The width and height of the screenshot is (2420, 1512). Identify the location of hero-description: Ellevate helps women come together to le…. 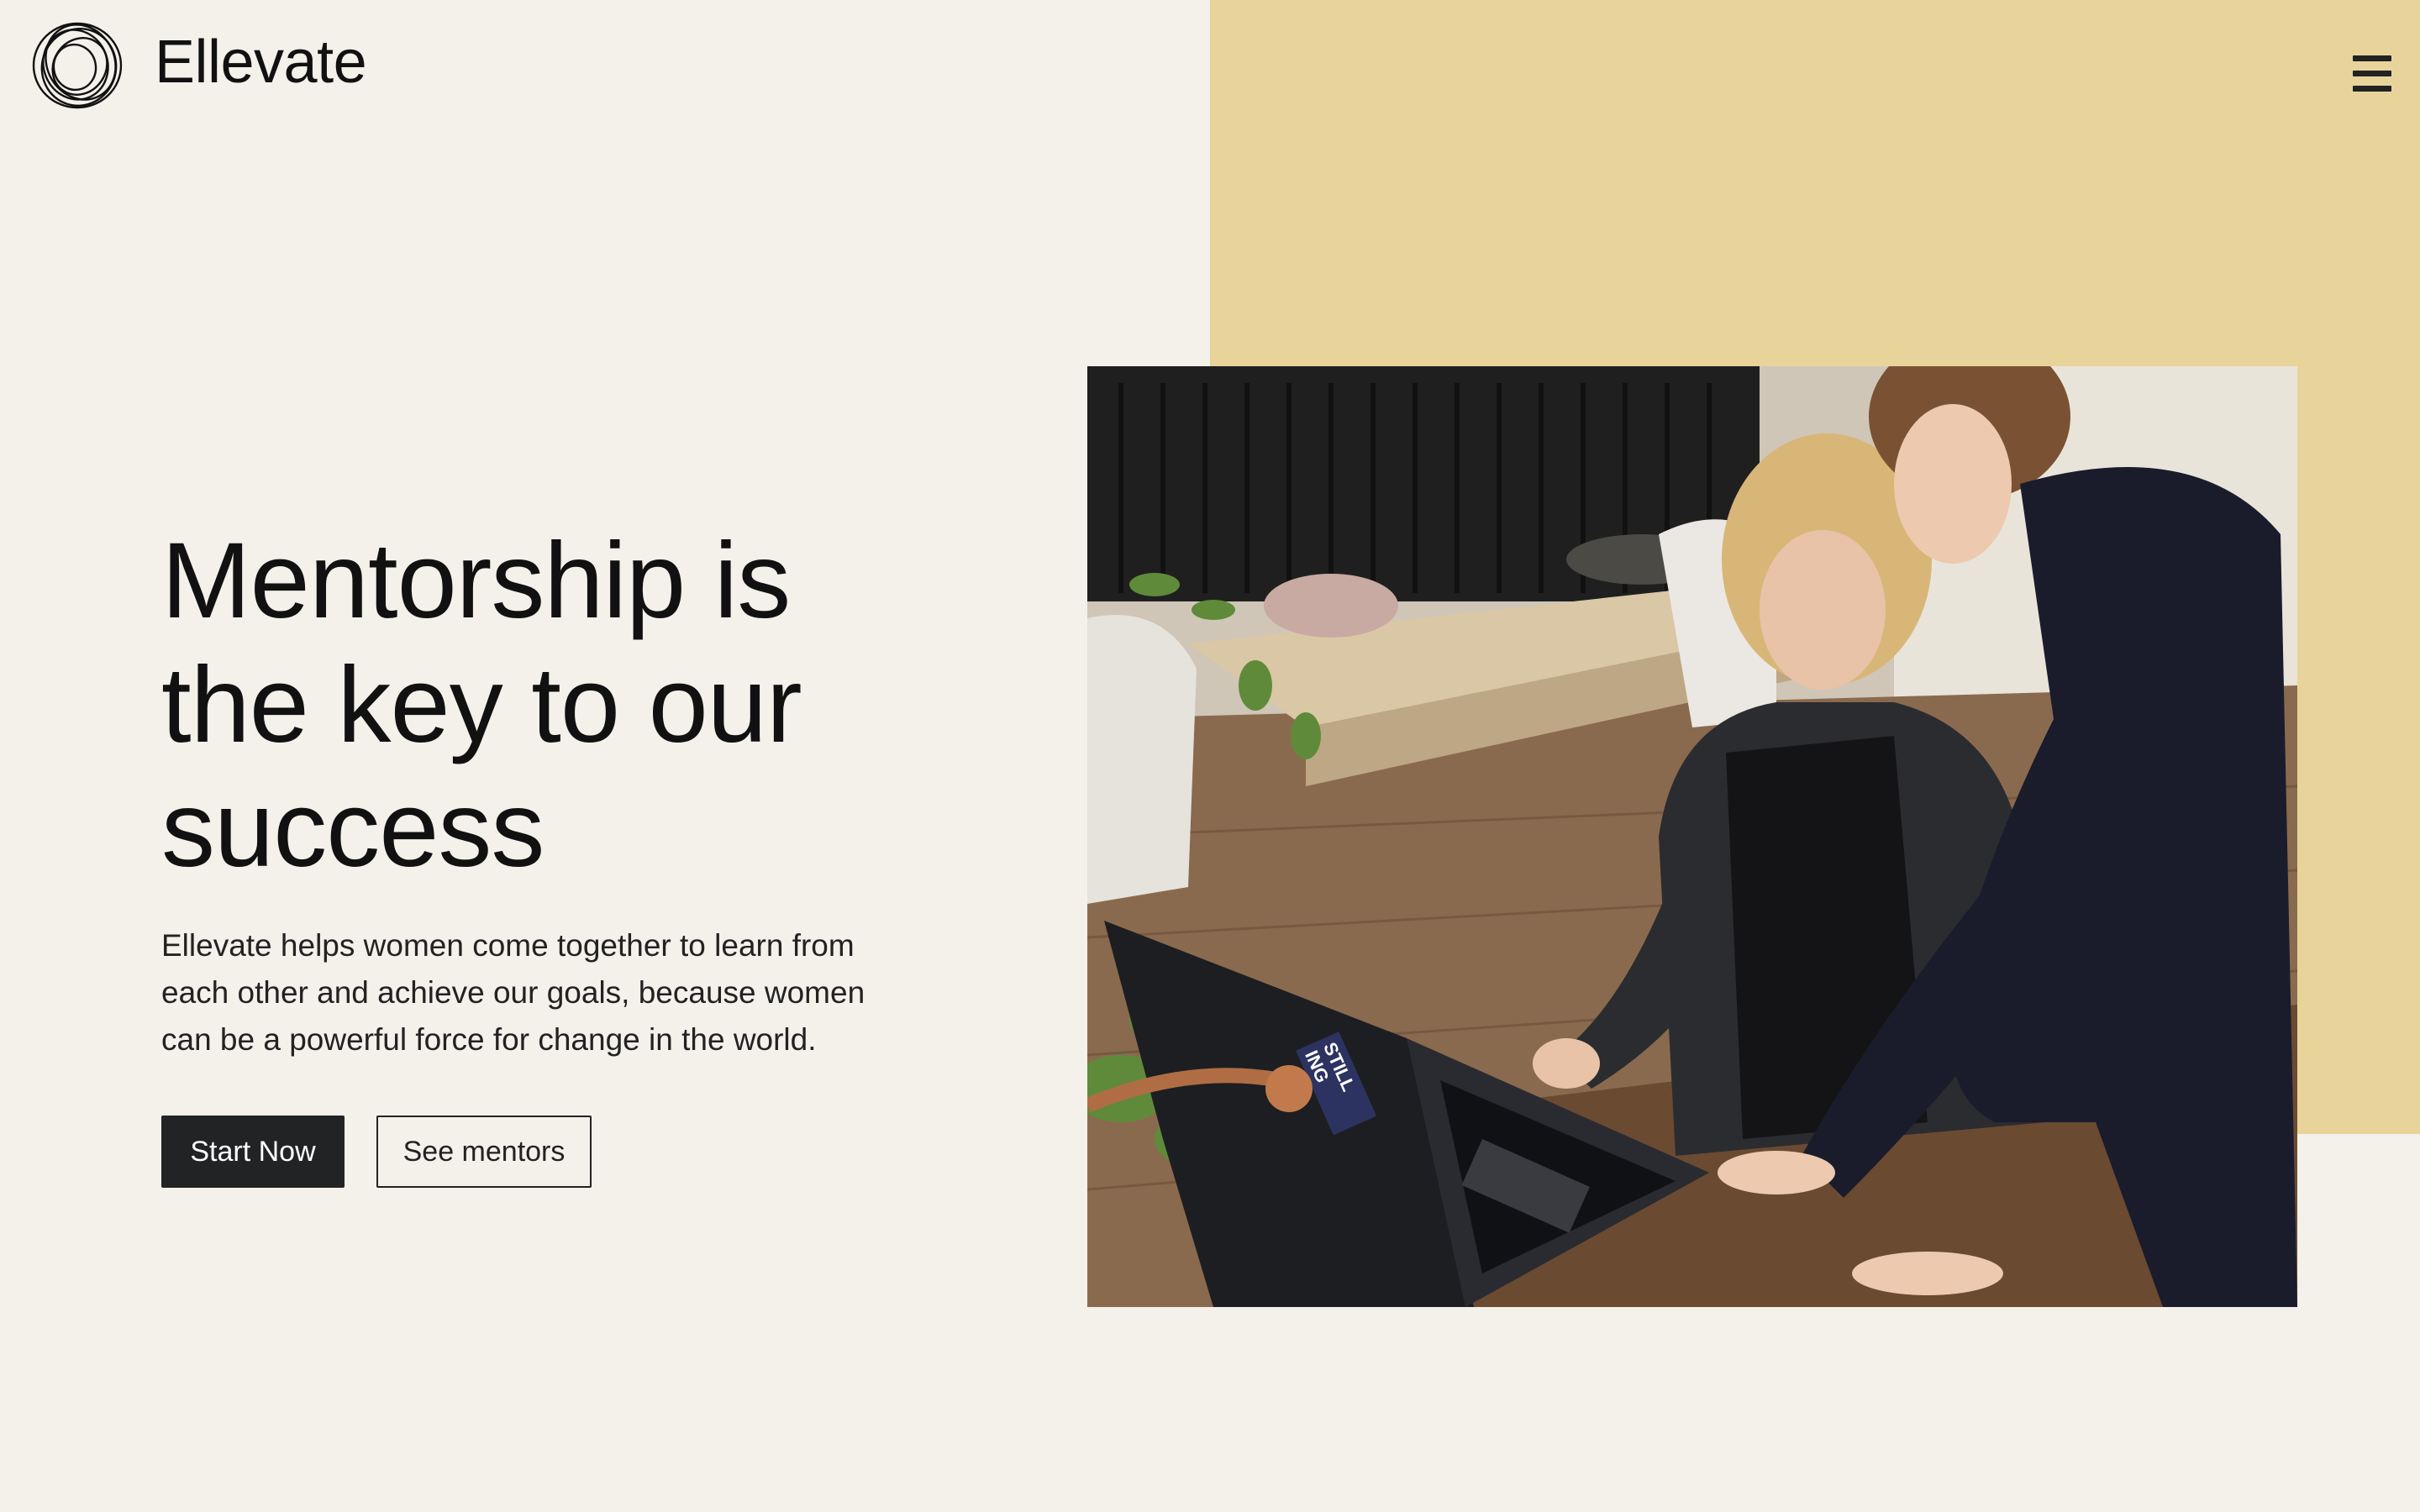
(513, 992).